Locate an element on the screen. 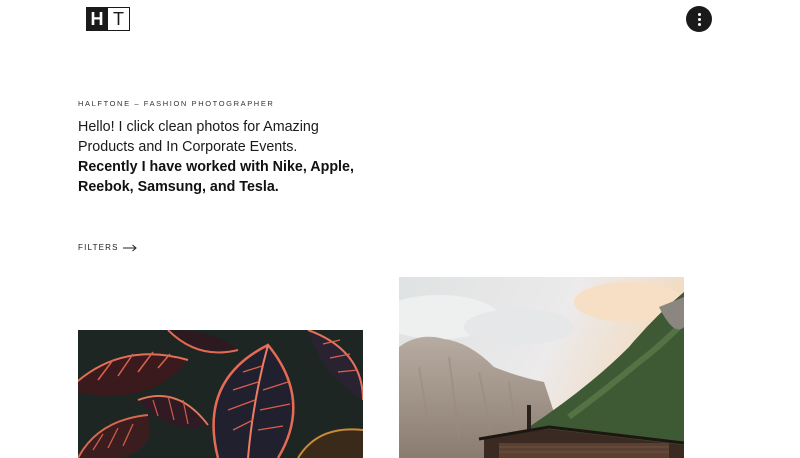  gallery-photo-leaves is located at coordinates (220, 394).